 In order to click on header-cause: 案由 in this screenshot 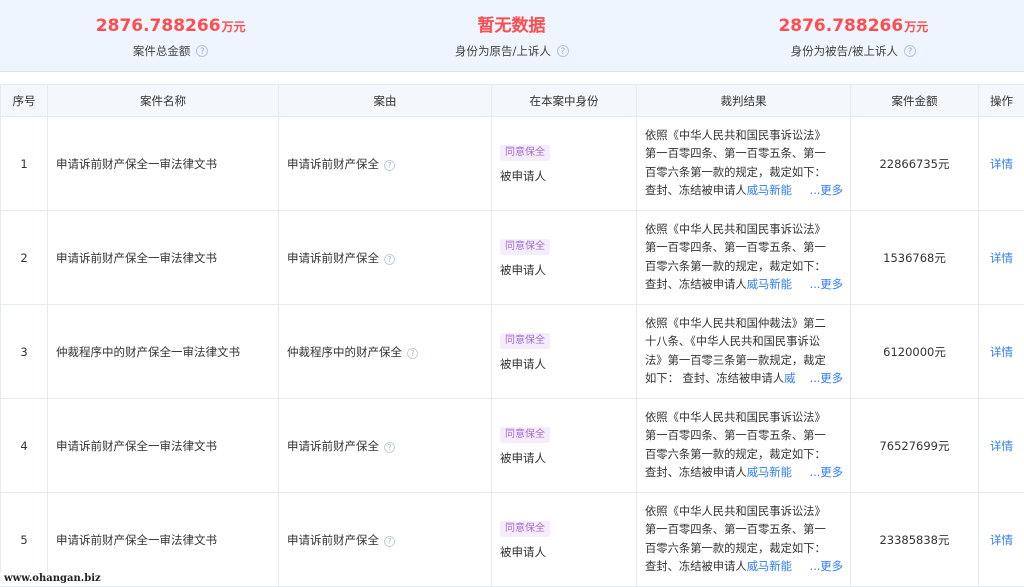, I will do `click(385, 101)`.